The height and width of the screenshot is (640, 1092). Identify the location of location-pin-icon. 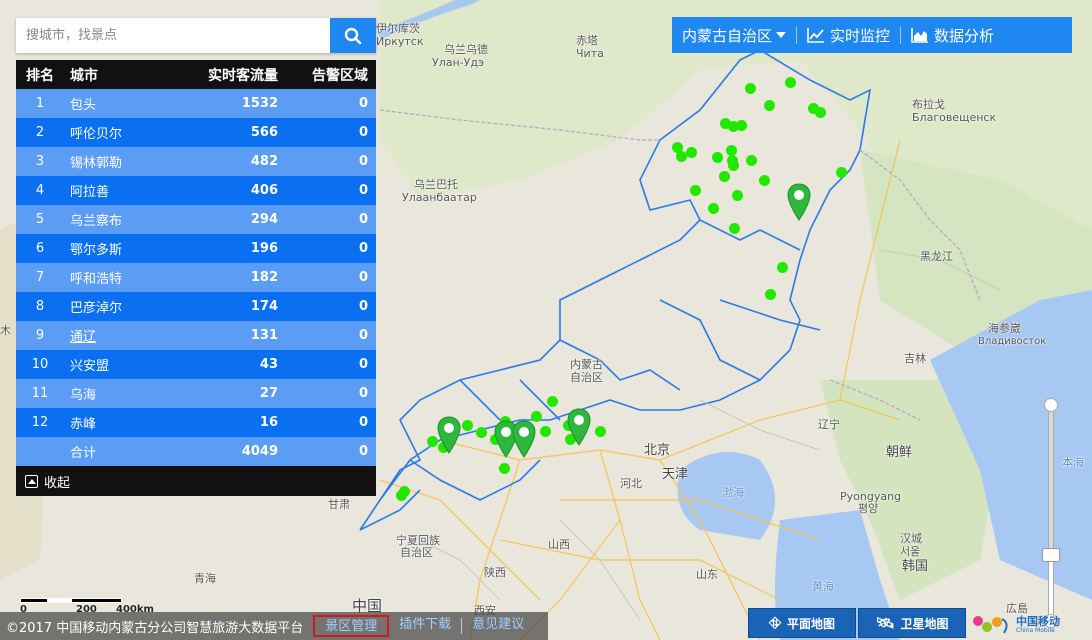
(799, 202).